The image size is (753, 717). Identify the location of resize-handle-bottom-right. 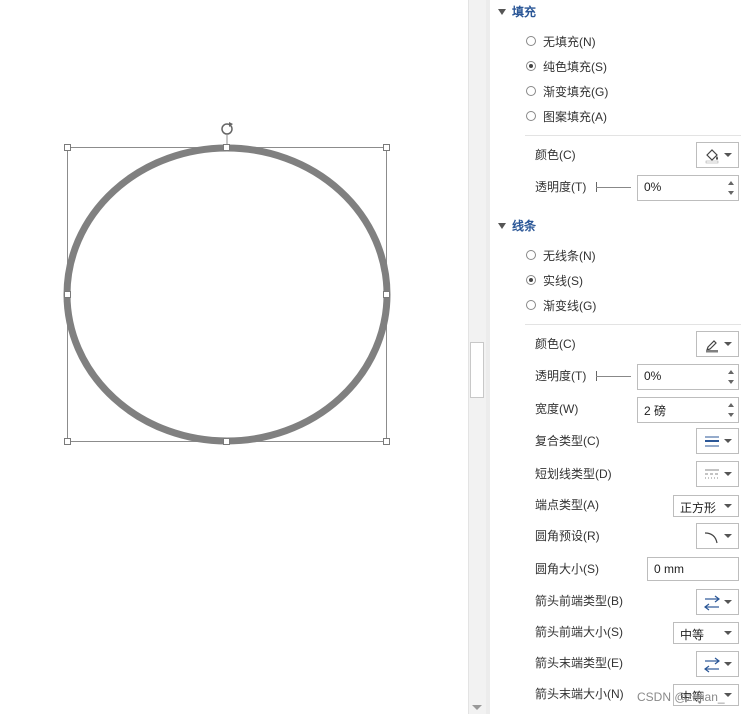
(386, 441).